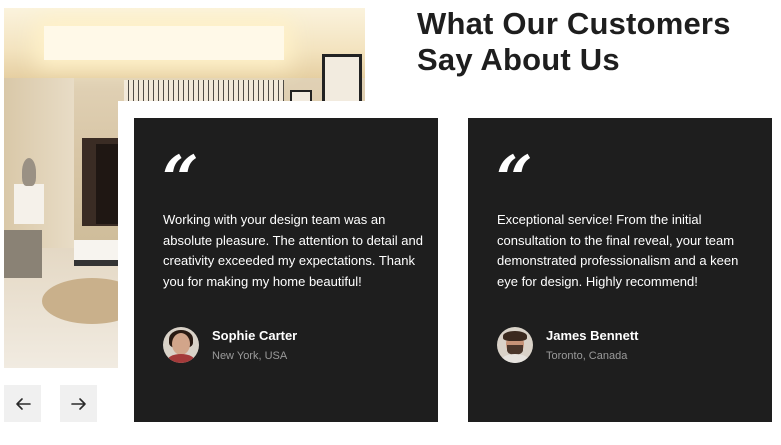  What do you see at coordinates (107, 184) in the screenshot?
I see `photo-door` at bounding box center [107, 184].